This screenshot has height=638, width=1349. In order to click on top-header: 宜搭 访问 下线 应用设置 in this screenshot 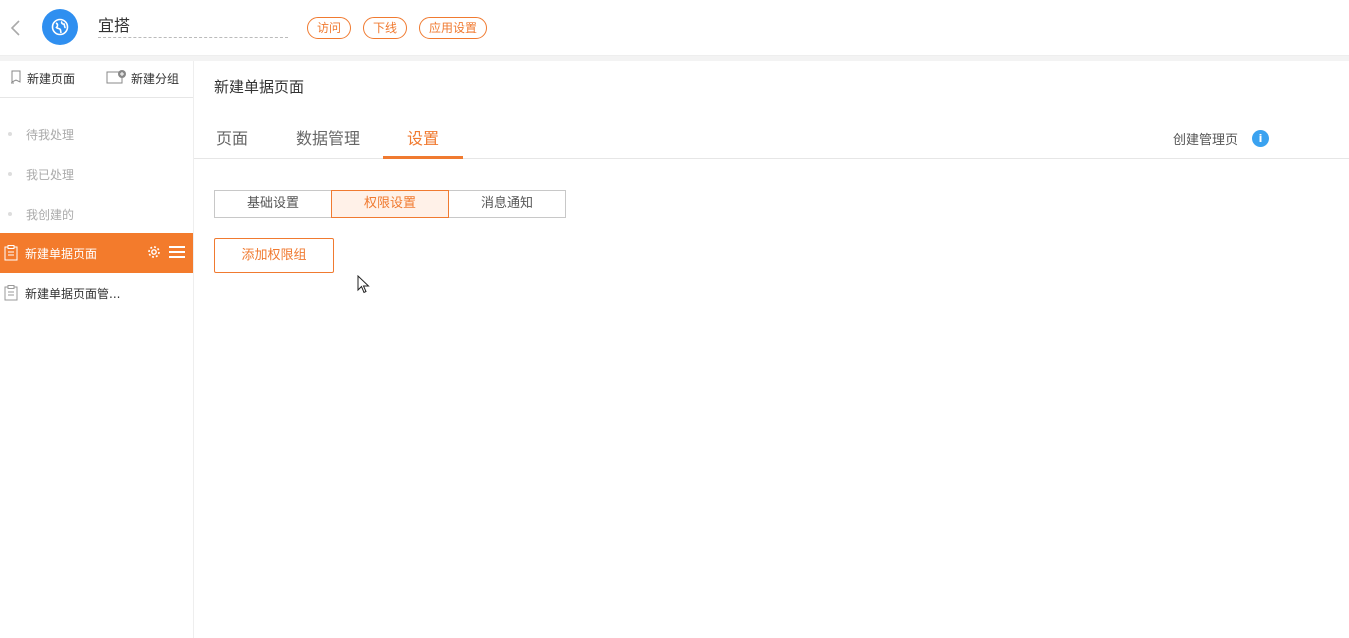, I will do `click(674, 28)`.